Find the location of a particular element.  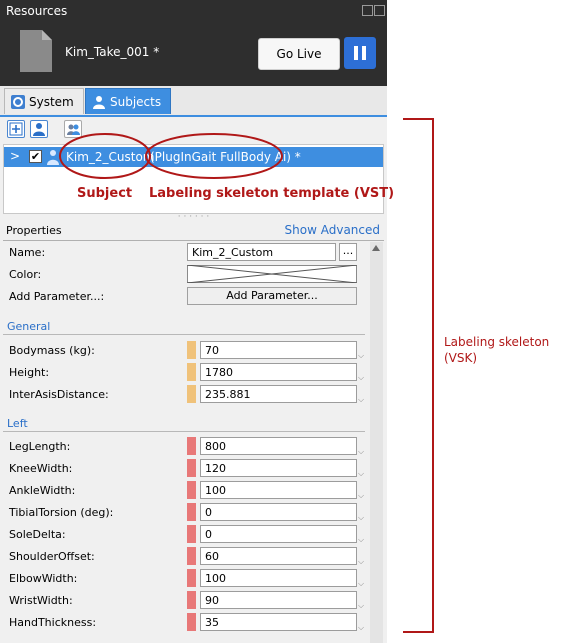

add-parameter-label: Add Parameter...: is located at coordinates (57, 296).